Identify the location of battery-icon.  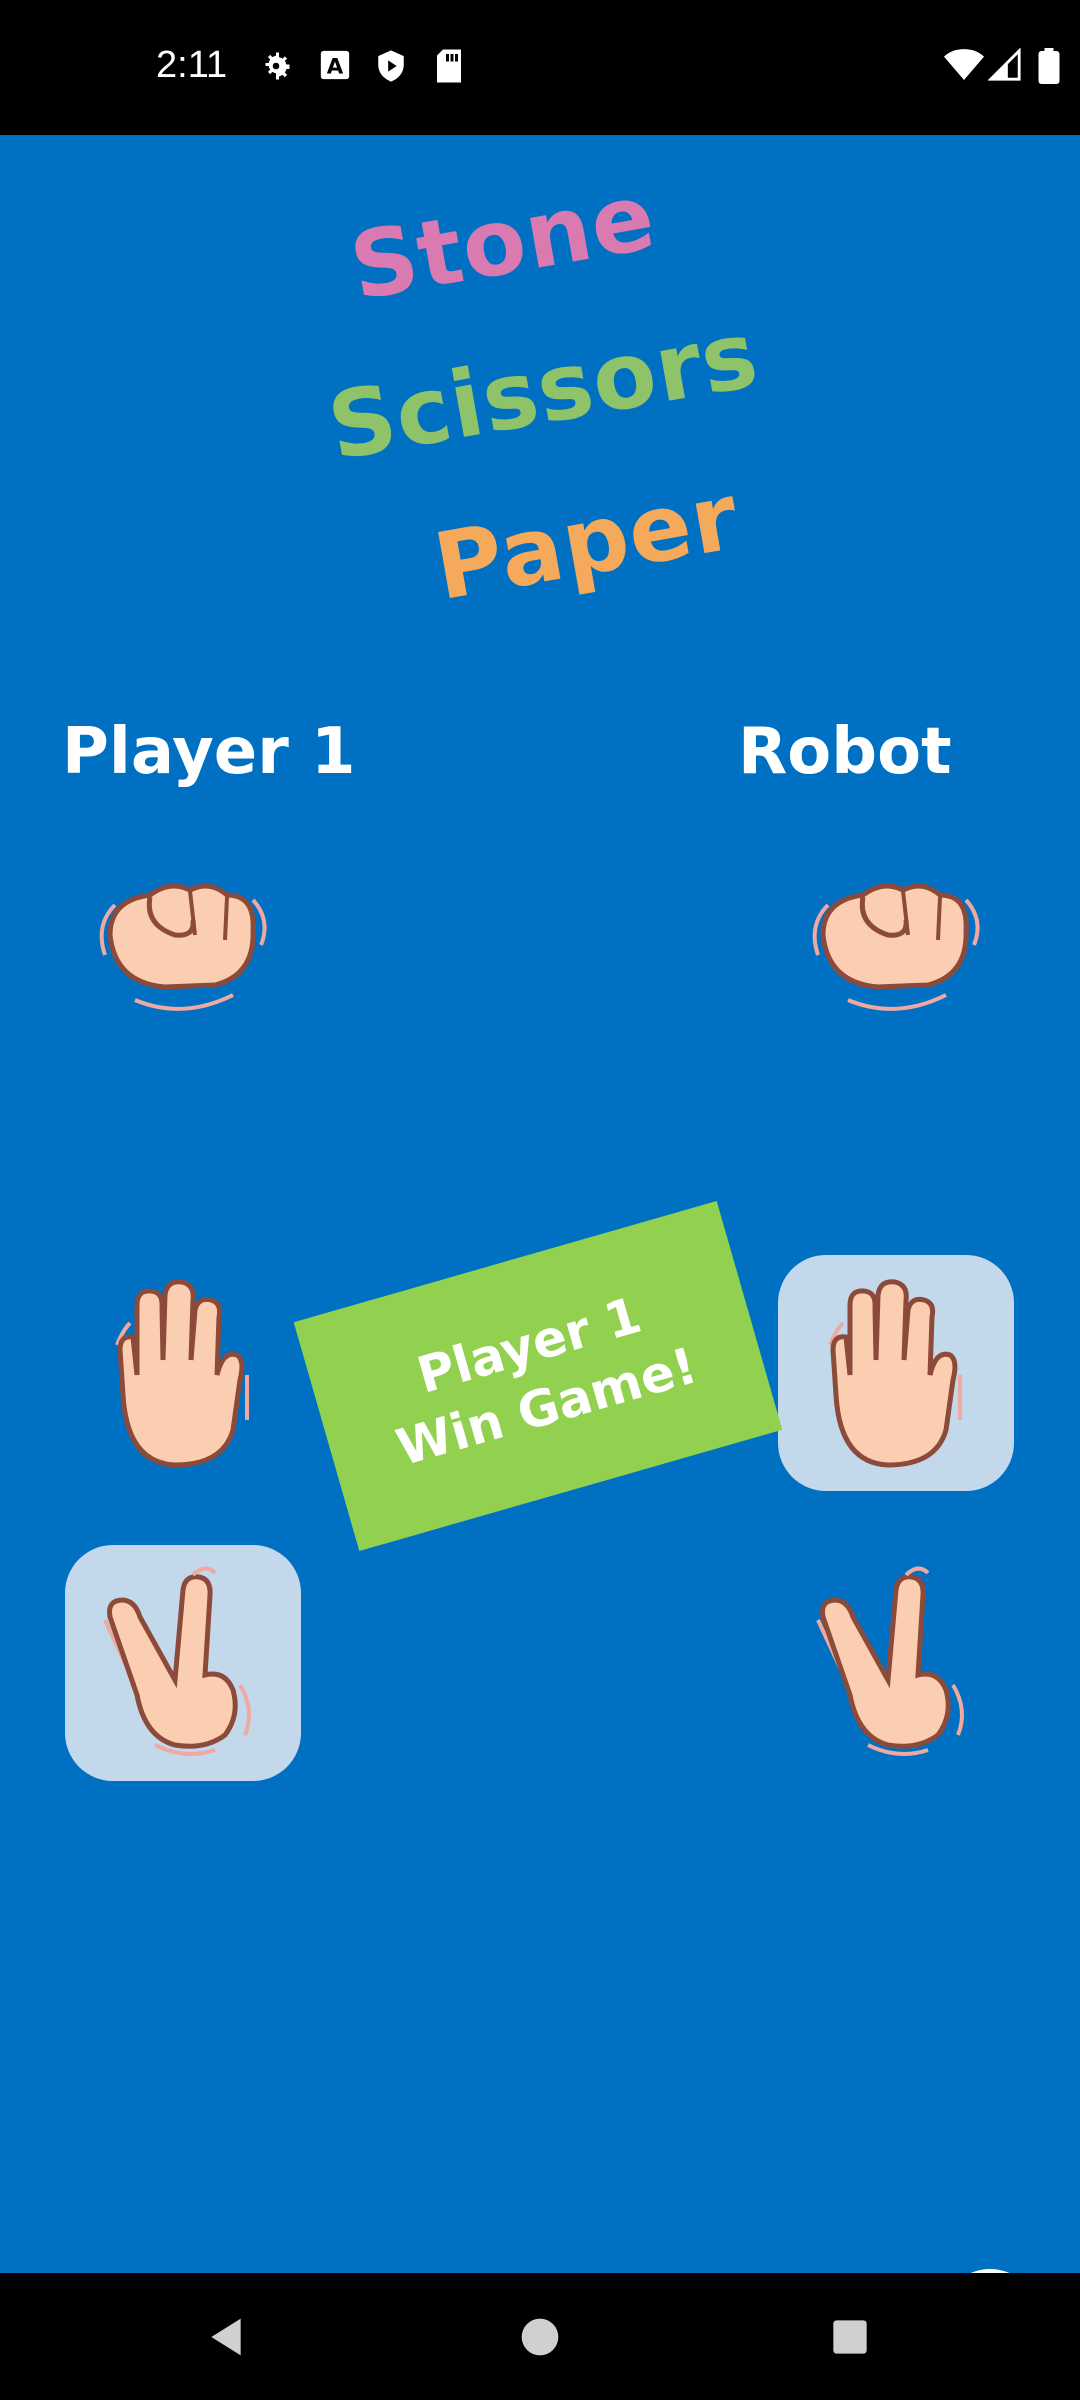
(1049, 66).